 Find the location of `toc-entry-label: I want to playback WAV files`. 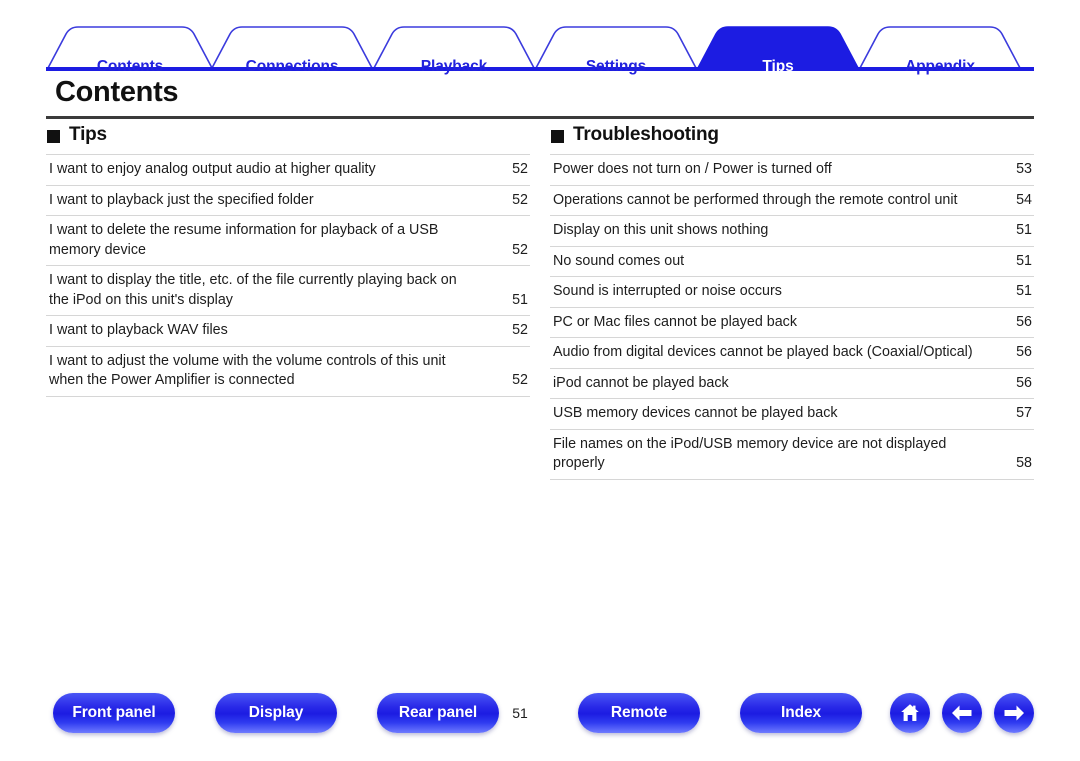

toc-entry-label: I want to playback WAV files is located at coordinates (138, 330).